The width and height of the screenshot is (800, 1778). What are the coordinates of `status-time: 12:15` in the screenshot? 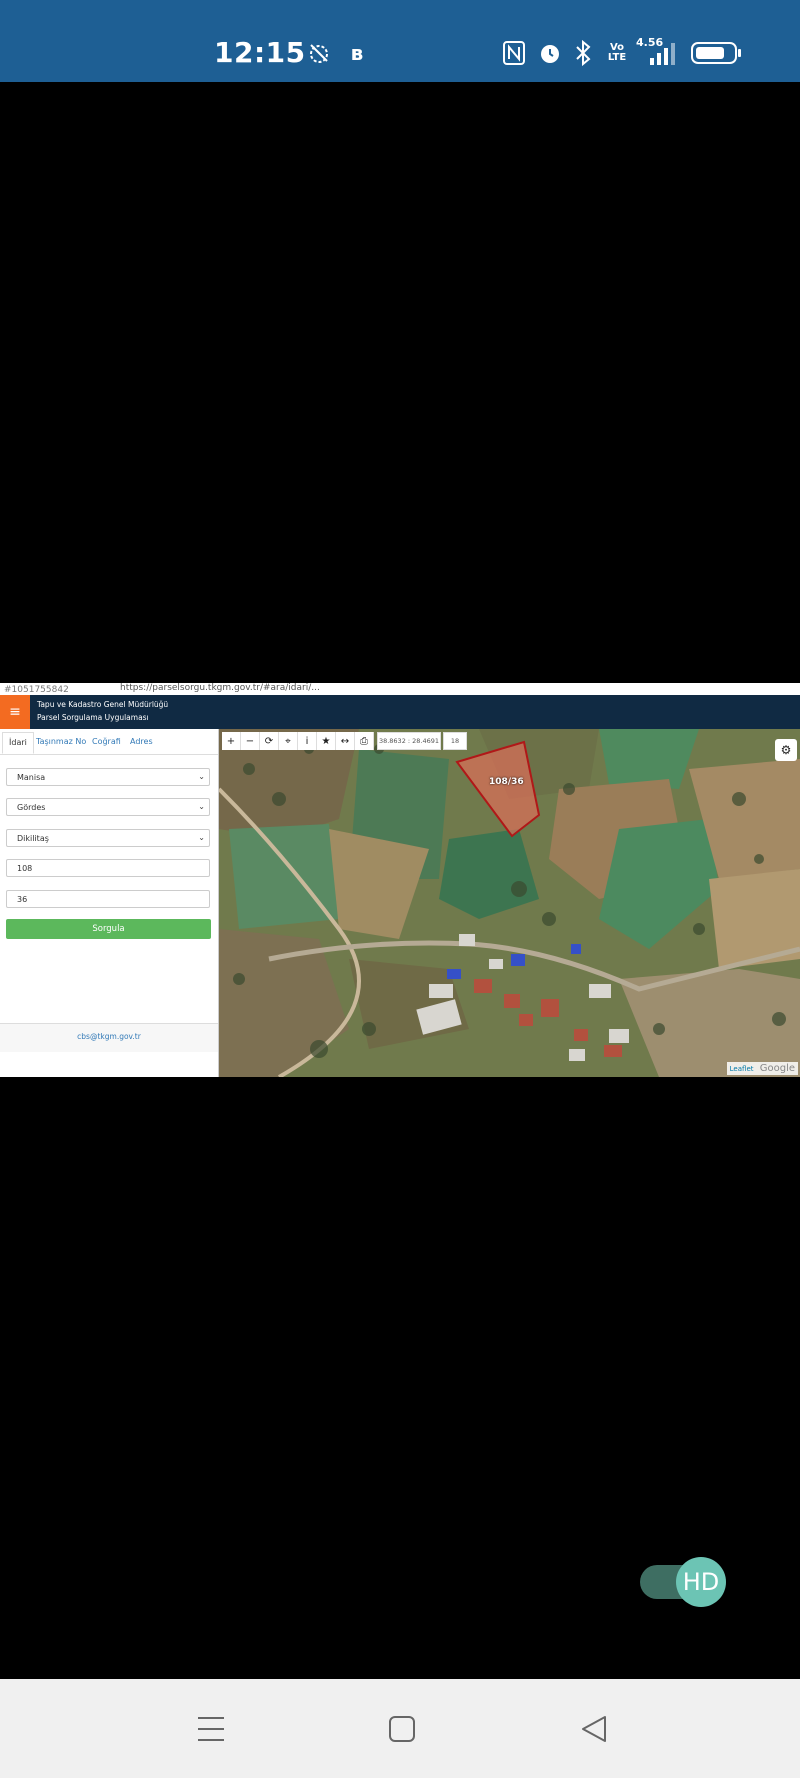 It's located at (260, 52).